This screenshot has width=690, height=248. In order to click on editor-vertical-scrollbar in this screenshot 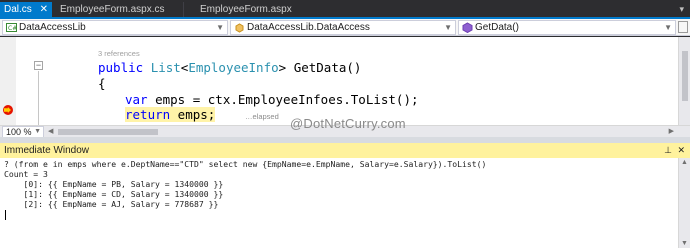, I will do `click(684, 81)`.